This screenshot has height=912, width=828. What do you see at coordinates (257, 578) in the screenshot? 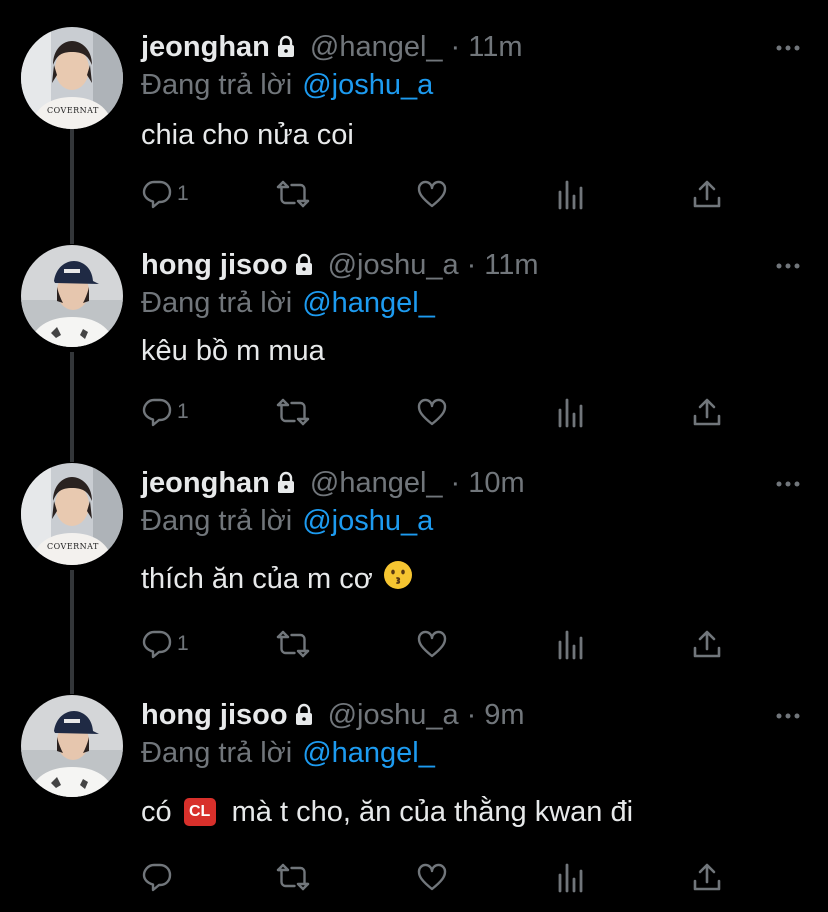
I see `tweet-text-content: thích ăn của m cơ` at bounding box center [257, 578].